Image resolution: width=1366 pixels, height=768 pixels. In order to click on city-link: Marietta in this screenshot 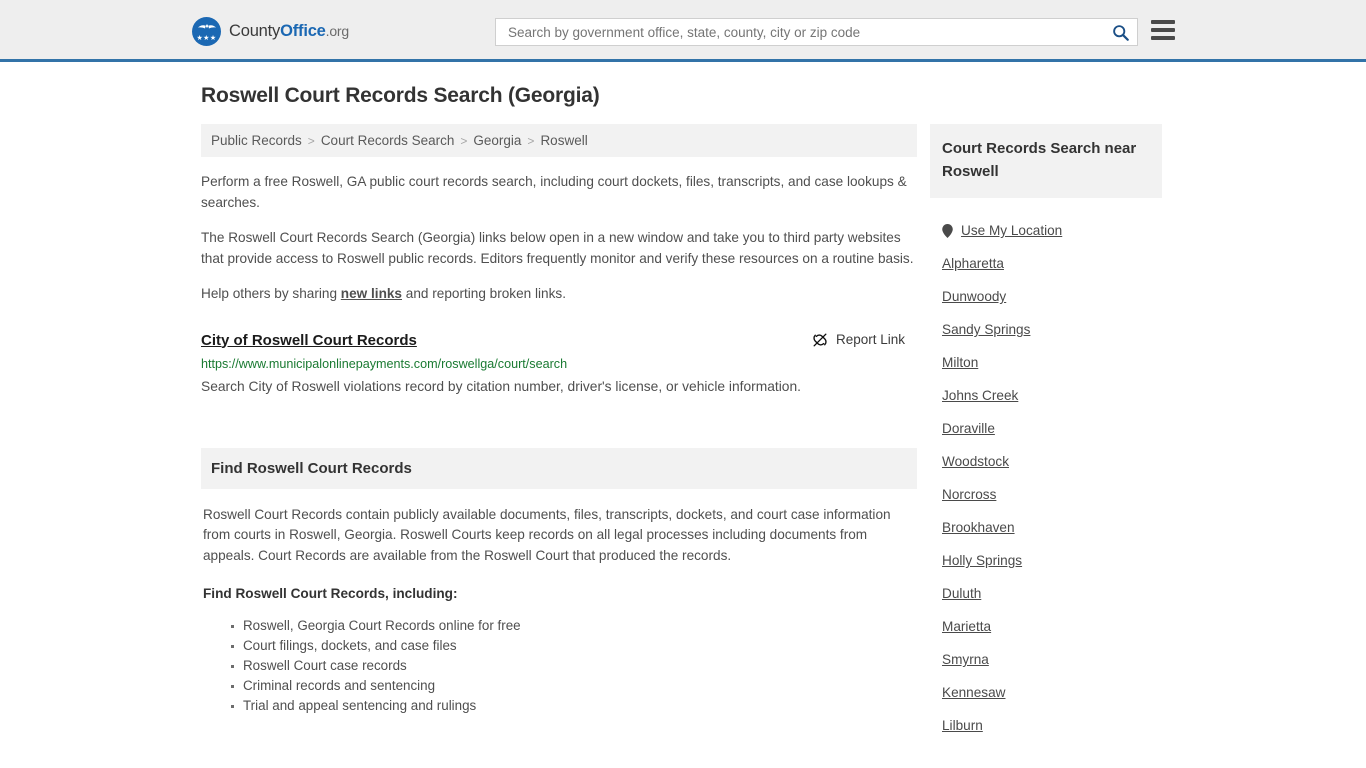, I will do `click(966, 626)`.